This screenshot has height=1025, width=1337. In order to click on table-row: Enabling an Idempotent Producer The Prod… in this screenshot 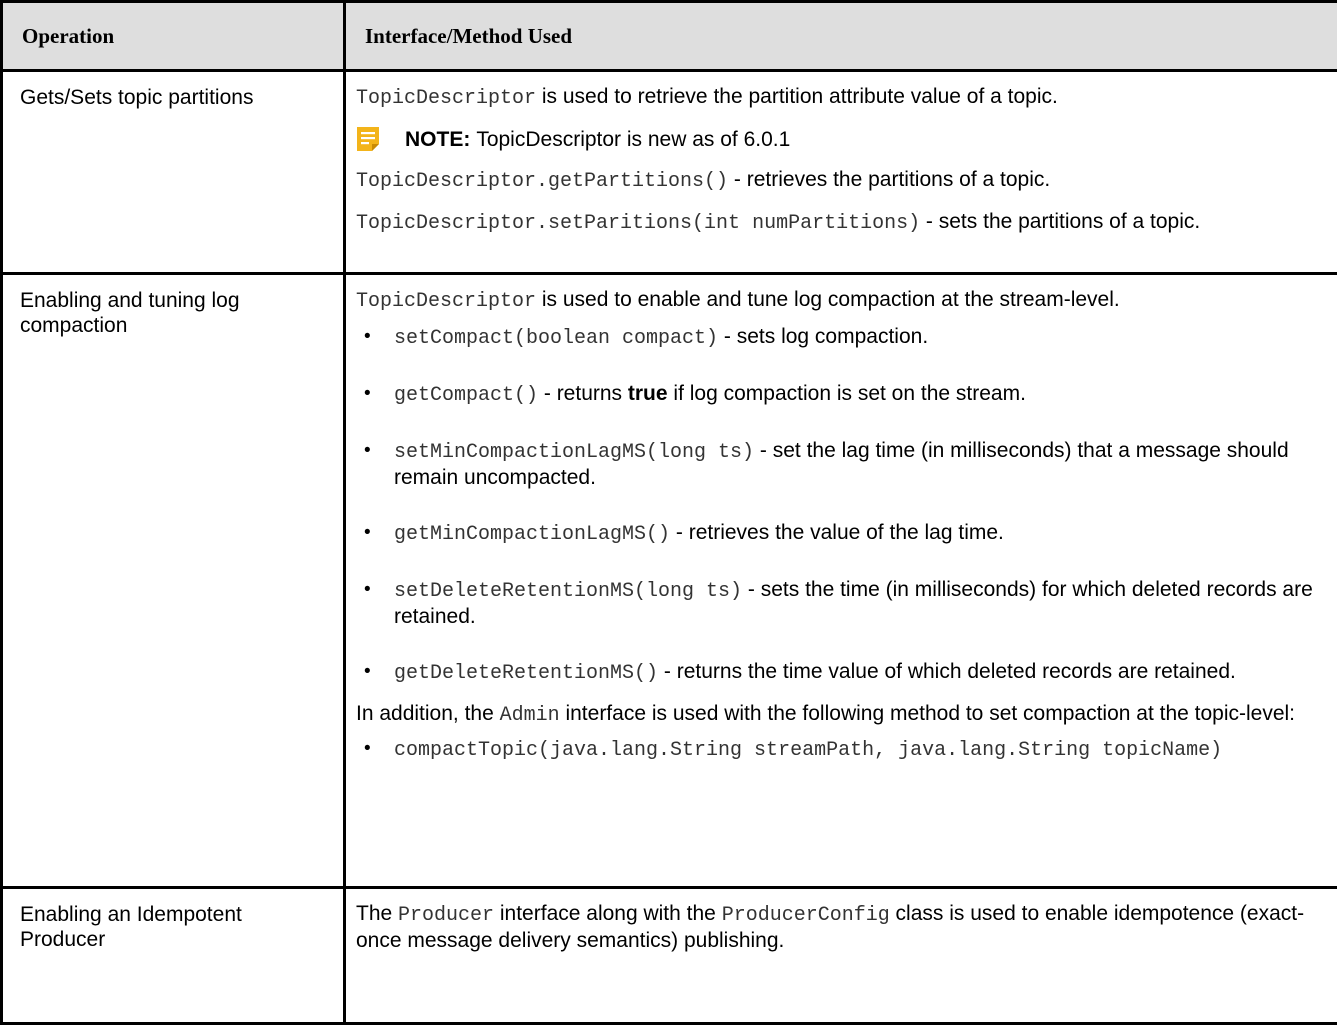, I will do `click(669, 956)`.